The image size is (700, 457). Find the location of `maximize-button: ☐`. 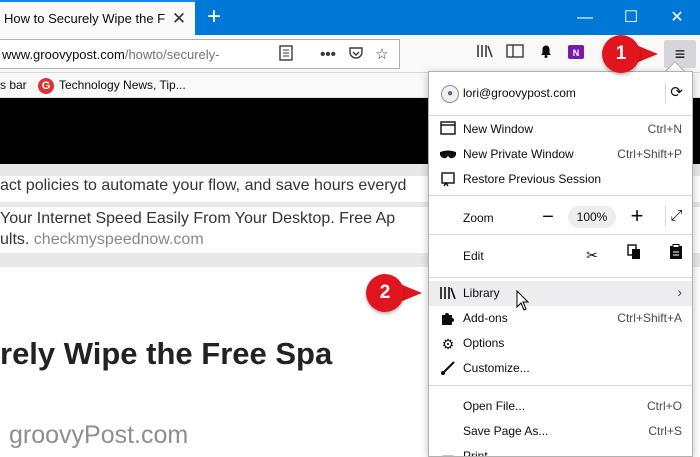

maximize-button: ☐ is located at coordinates (631, 17).